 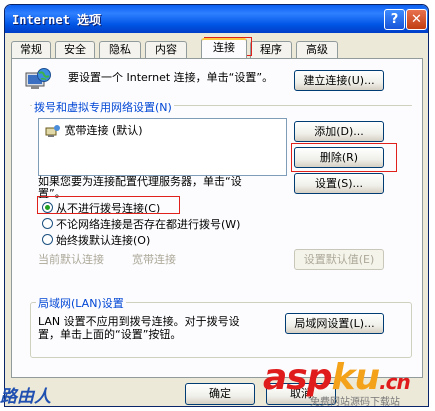 What do you see at coordinates (47, 239) in the screenshot?
I see `radio-always-dial` at bounding box center [47, 239].